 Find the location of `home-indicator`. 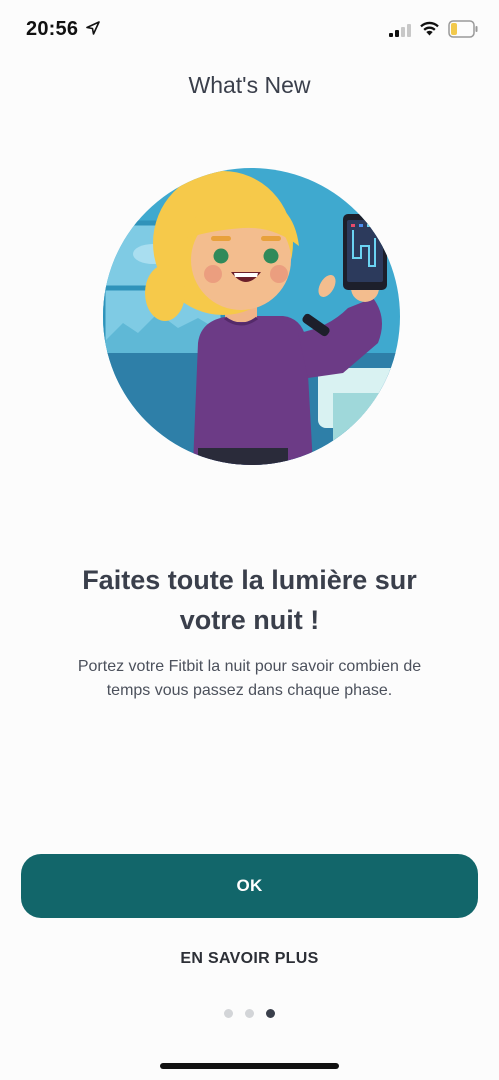

home-indicator is located at coordinates (249, 1066).